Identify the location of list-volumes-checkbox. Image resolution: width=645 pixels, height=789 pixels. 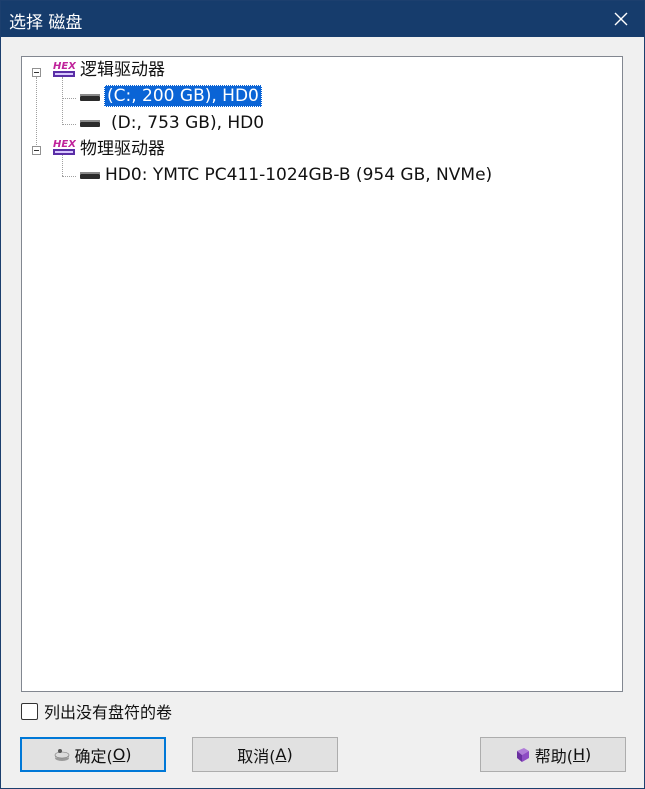
(29, 711).